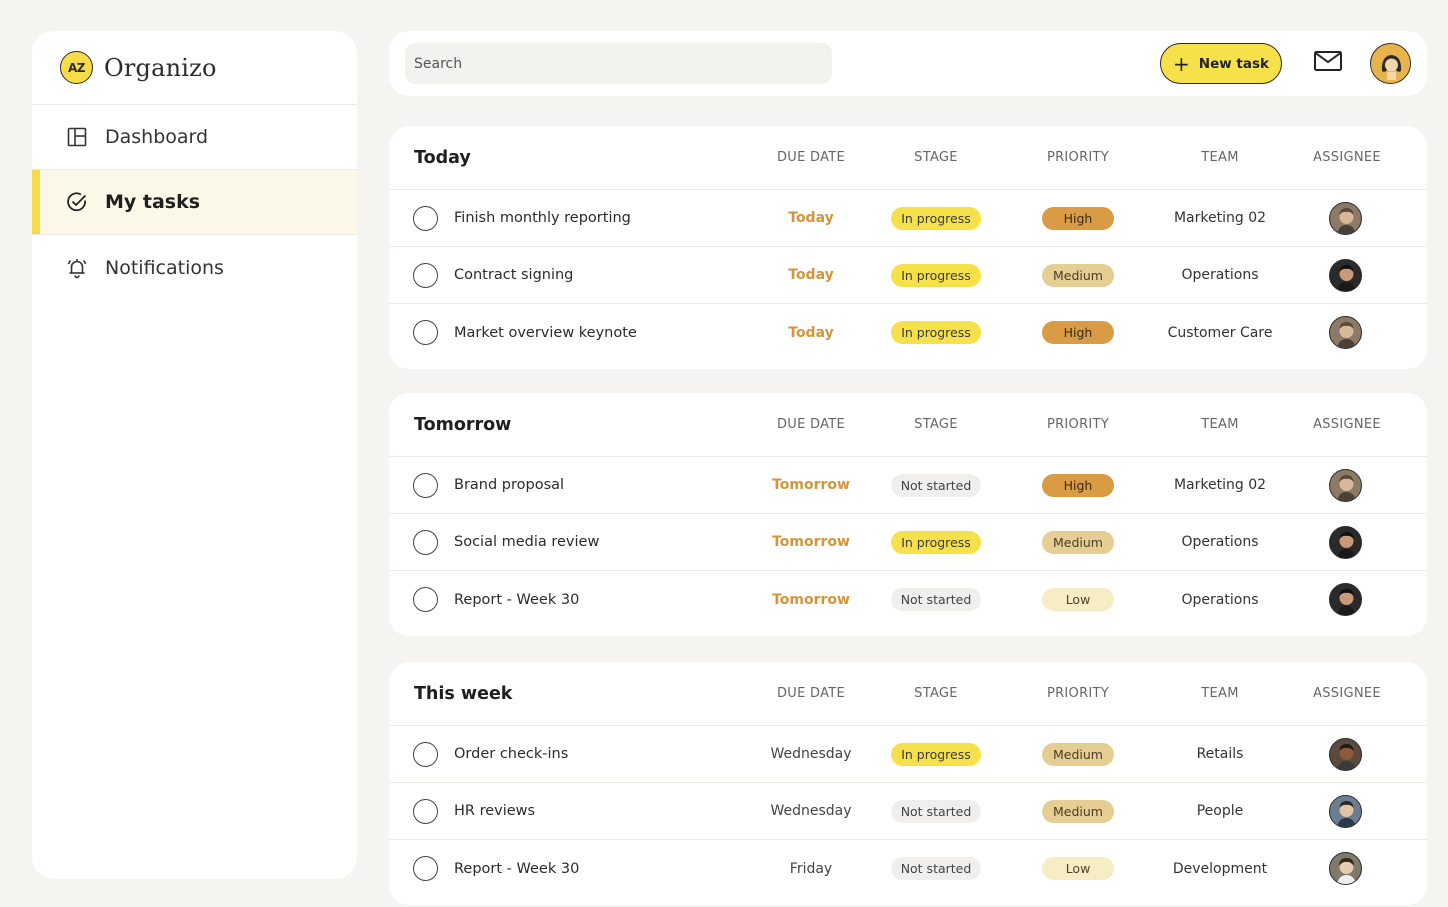 This screenshot has width=1448, height=907. Describe the element at coordinates (509, 485) in the screenshot. I see `task-name: Brand proposal` at that location.